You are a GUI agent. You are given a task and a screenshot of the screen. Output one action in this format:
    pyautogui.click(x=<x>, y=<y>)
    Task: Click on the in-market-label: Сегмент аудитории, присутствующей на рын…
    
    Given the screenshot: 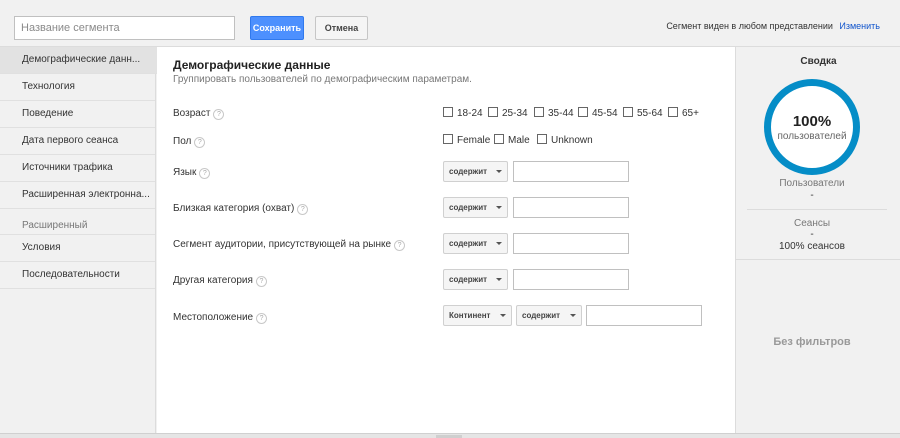 What is the action you would take?
    pyautogui.click(x=282, y=244)
    